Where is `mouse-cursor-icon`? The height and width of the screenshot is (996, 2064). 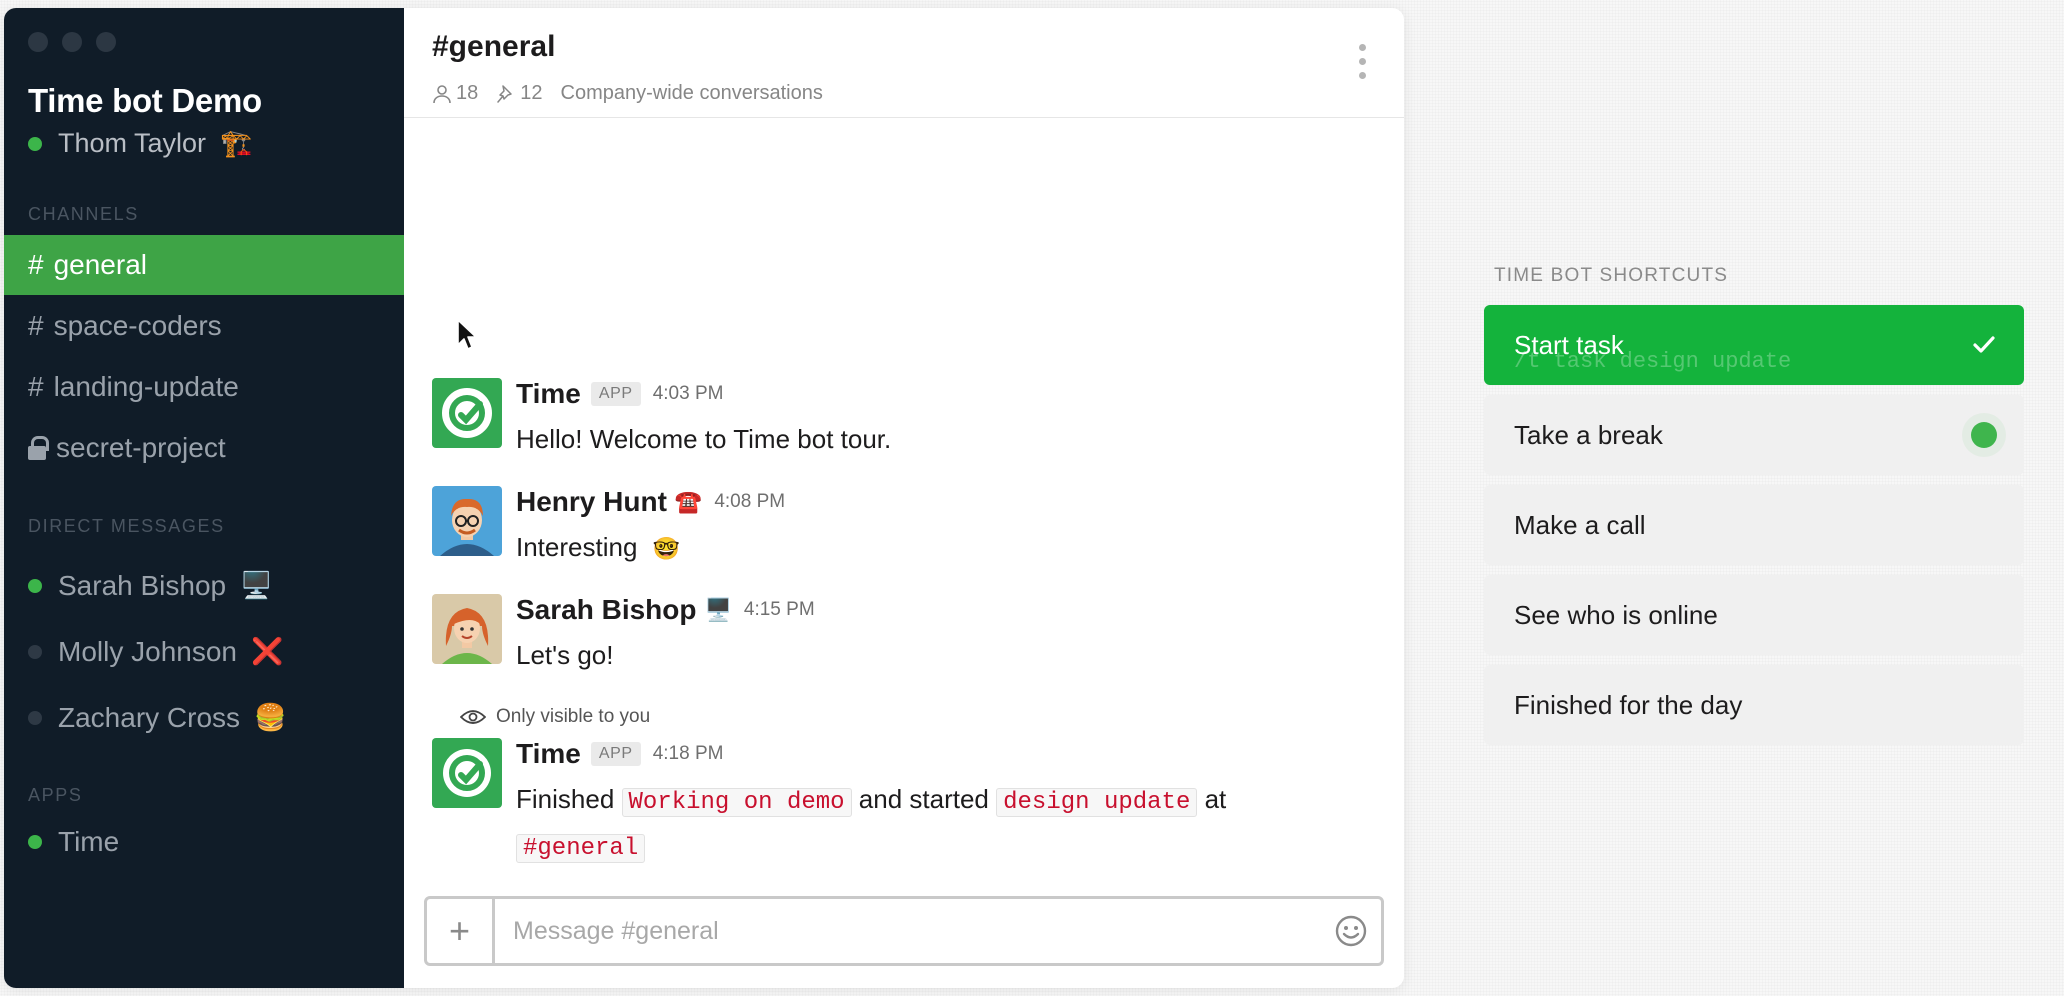
mouse-cursor-icon is located at coordinates (467, 334).